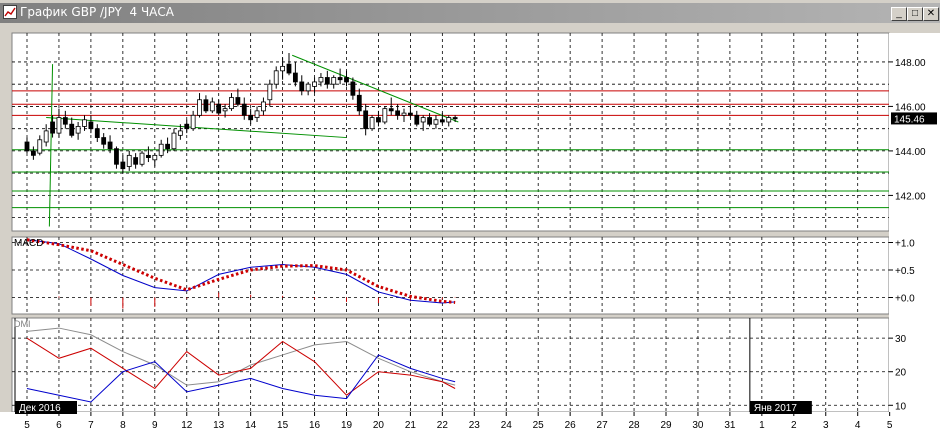  Describe the element at coordinates (443, 425) in the screenshot. I see `x-axis-day-label: 22` at that location.